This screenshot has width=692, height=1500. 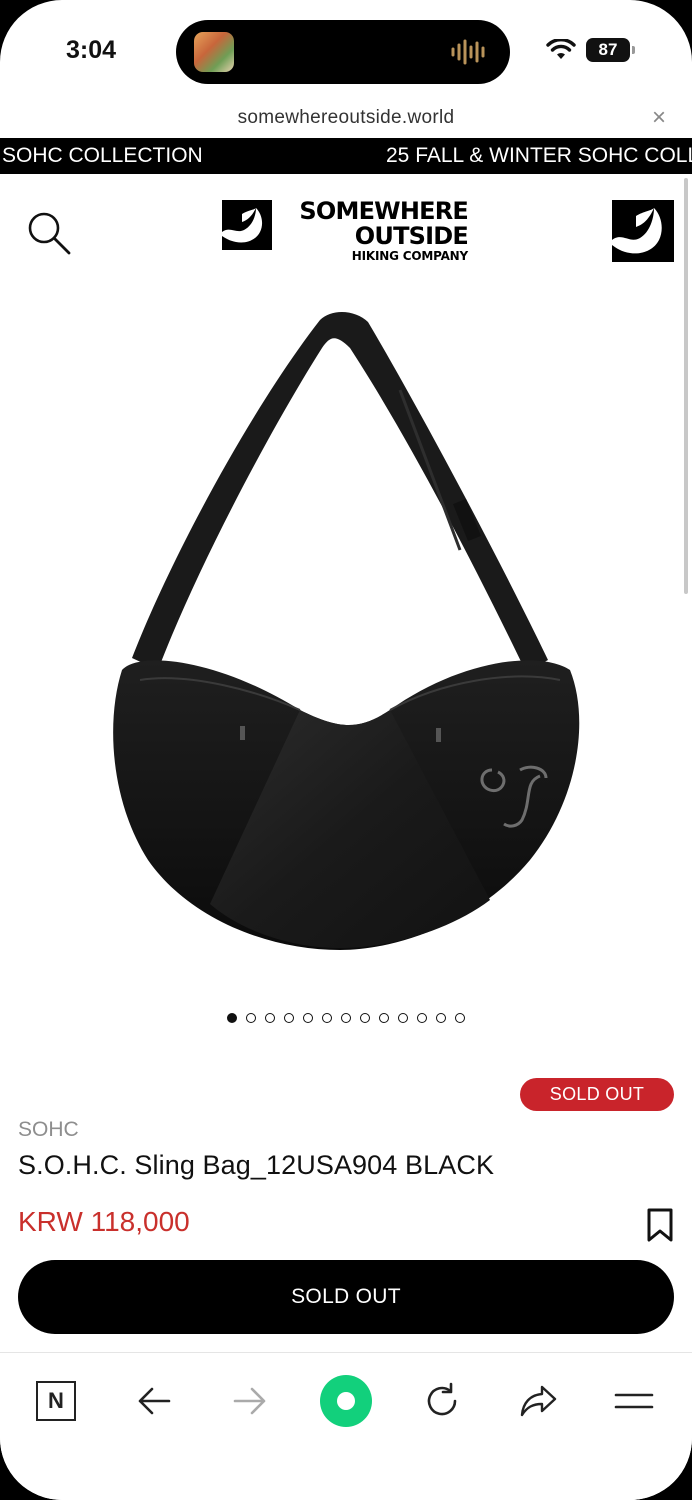 What do you see at coordinates (539, 156) in the screenshot?
I see `marquee-text: 25 FALL & WINTER SOHC COLLECTION` at bounding box center [539, 156].